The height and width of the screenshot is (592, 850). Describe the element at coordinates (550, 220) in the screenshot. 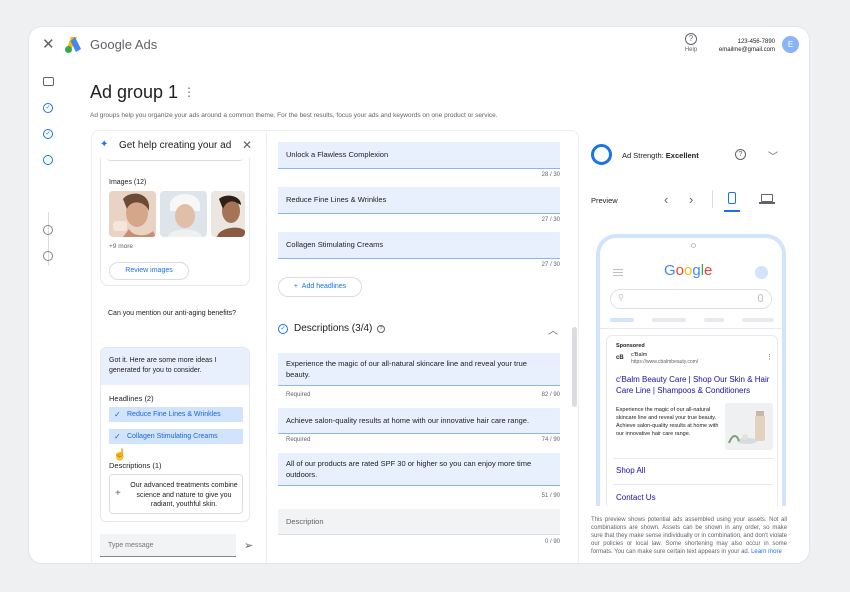

I see `char-counter: 27 / 30` at that location.